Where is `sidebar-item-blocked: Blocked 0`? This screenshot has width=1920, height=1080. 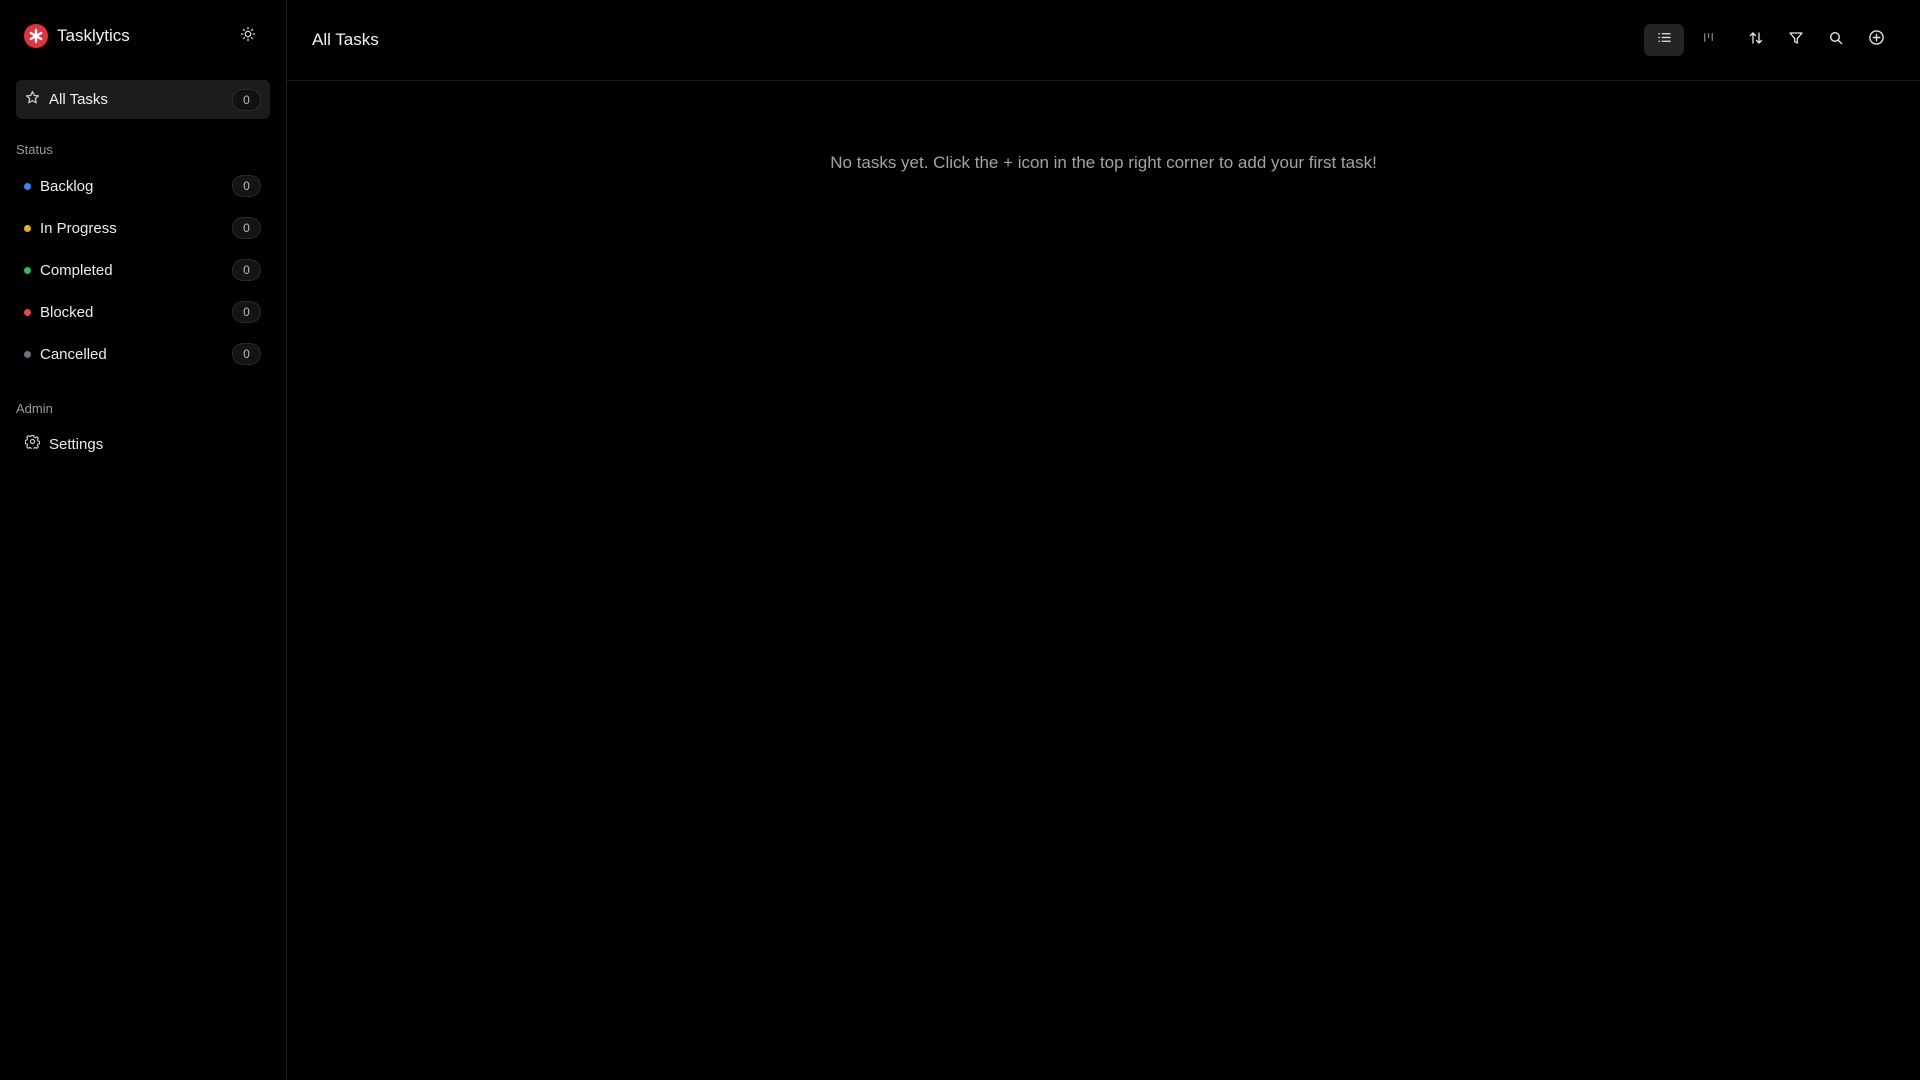 sidebar-item-blocked: Blocked 0 is located at coordinates (143, 312).